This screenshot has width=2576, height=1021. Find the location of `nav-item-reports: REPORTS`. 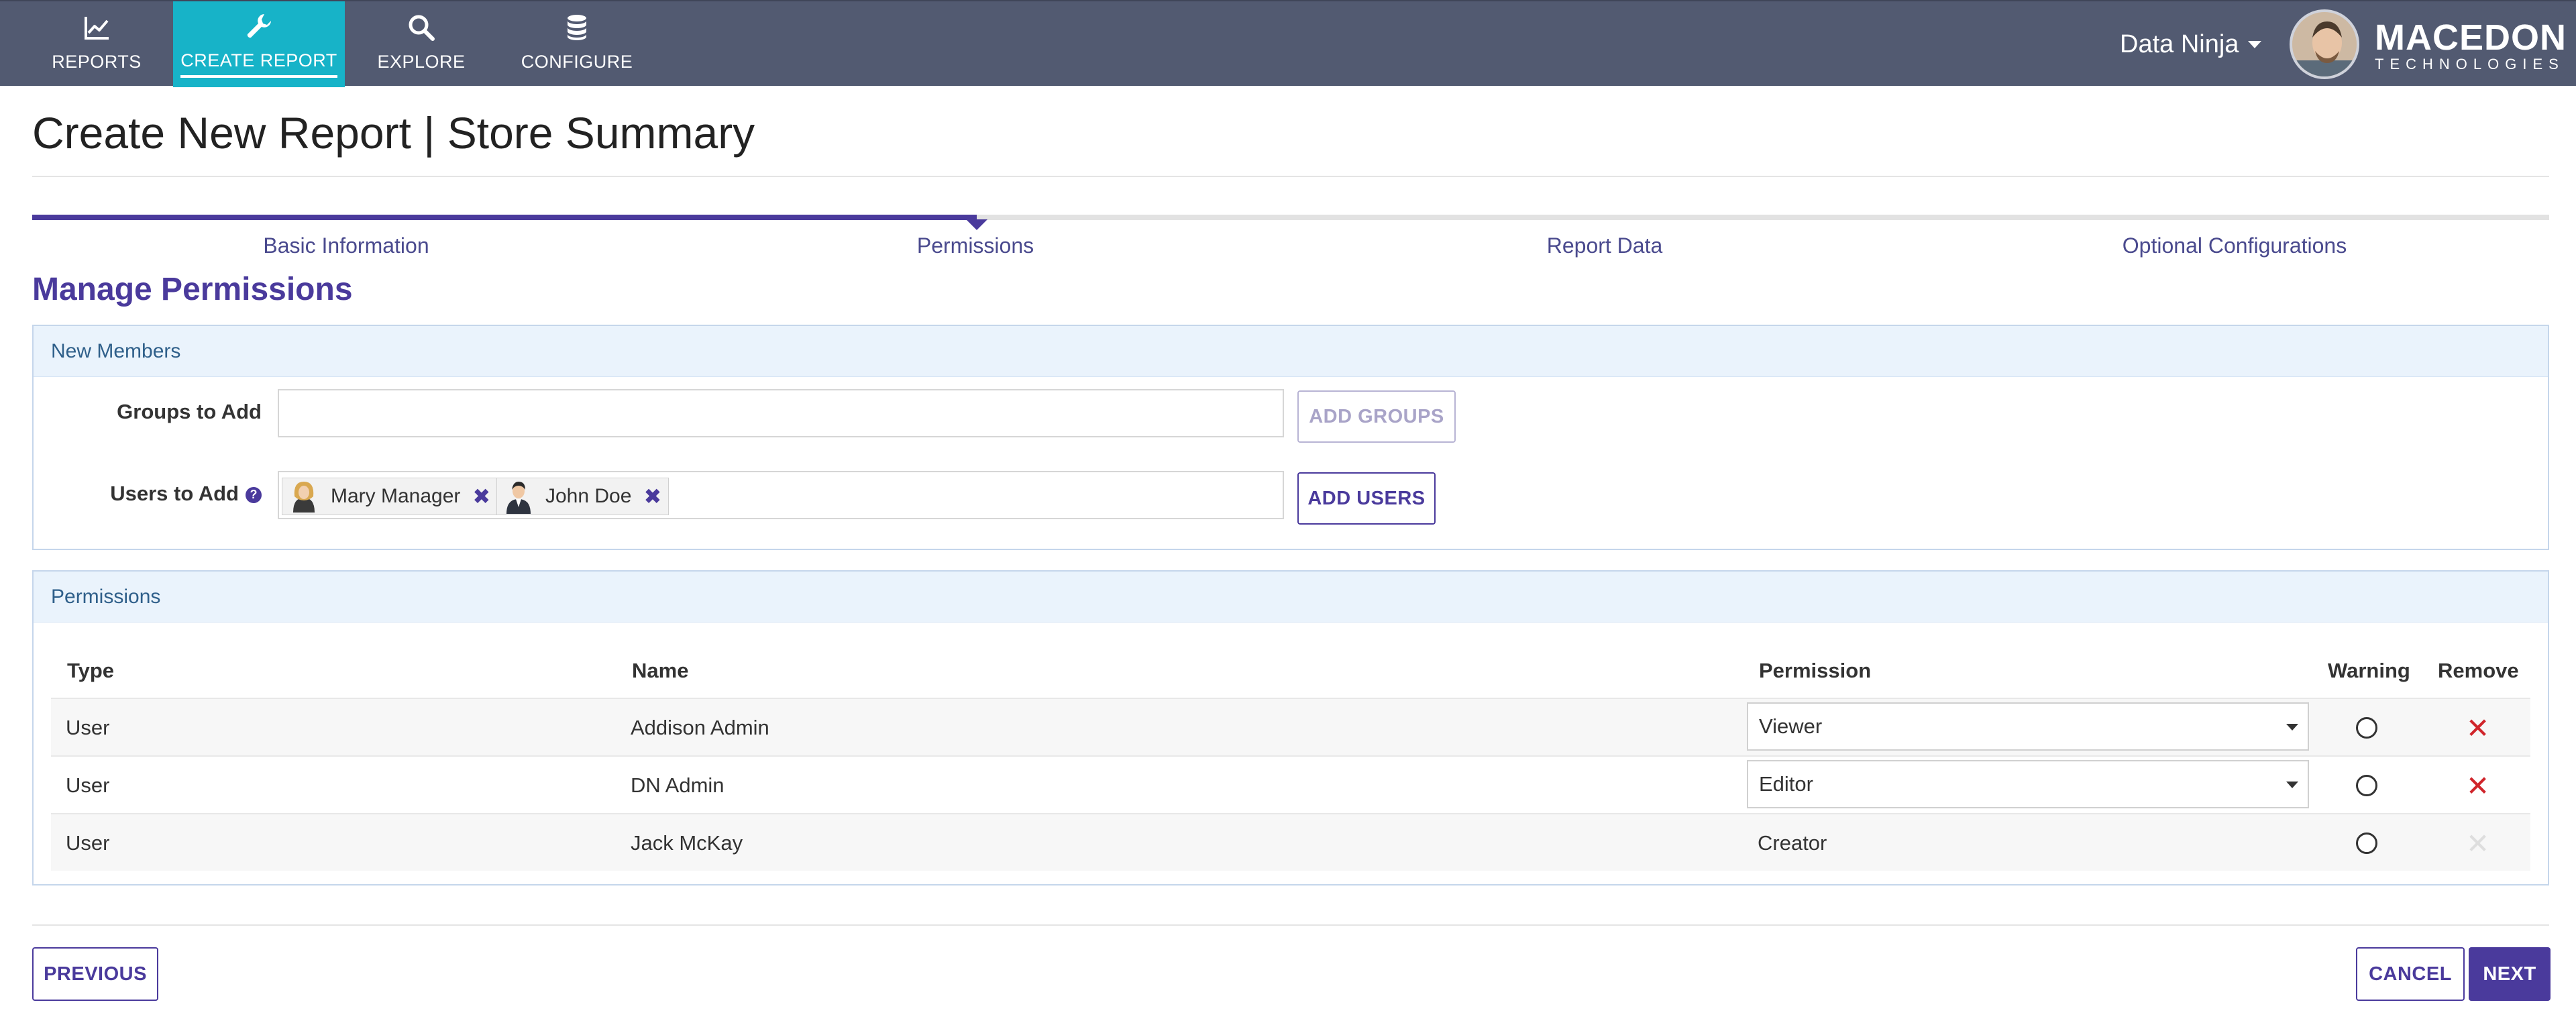

nav-item-reports: REPORTS is located at coordinates (96, 44).